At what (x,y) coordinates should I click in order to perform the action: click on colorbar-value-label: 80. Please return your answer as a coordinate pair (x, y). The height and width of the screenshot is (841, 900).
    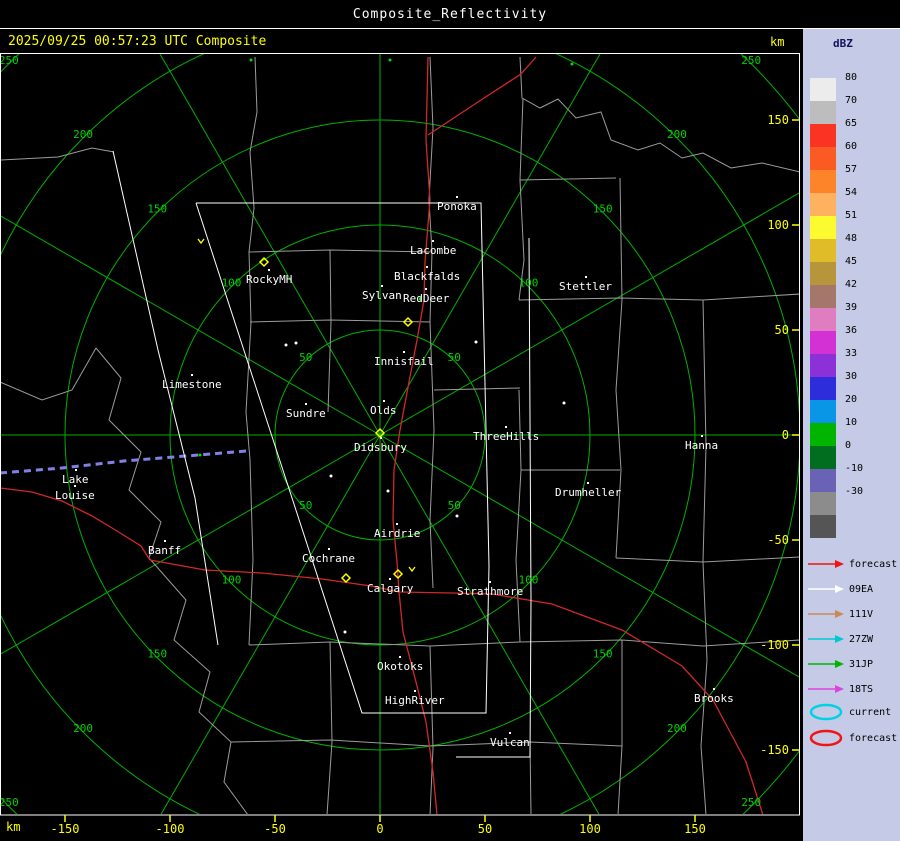
    Looking at the image, I should click on (851, 77).